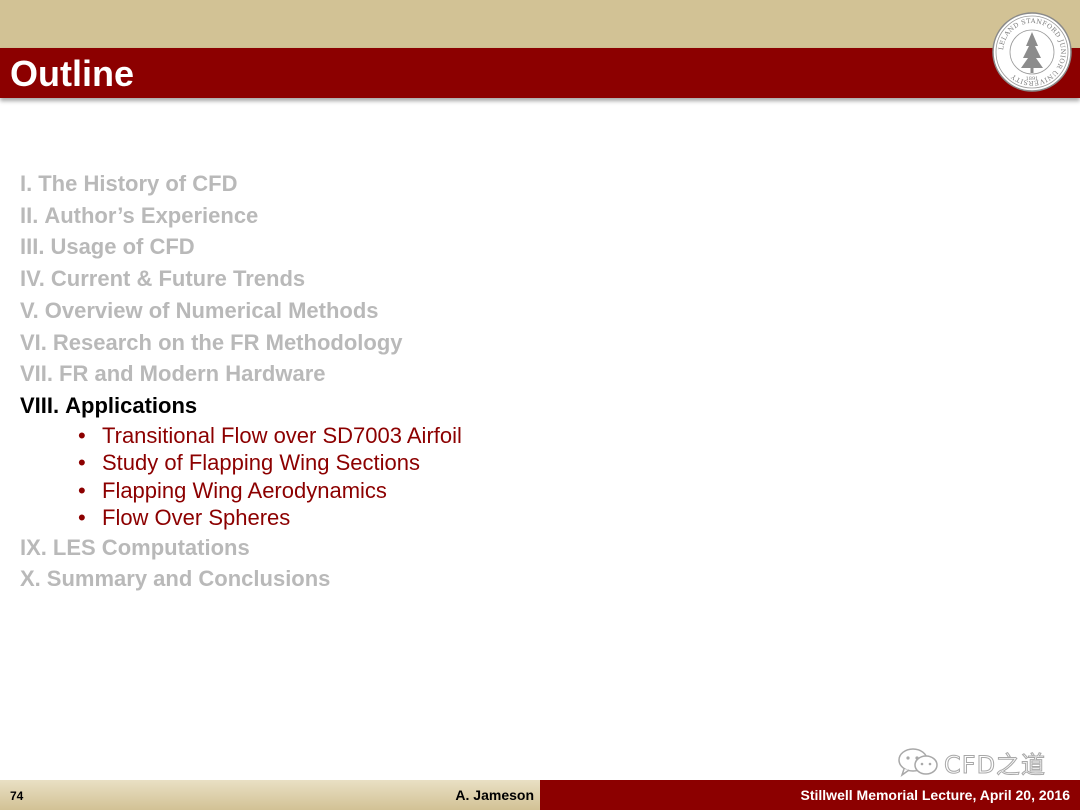  Describe the element at coordinates (282, 435) in the screenshot. I see `sublist-item-label: Transitional Flow over SD7003 Airfoil` at that location.